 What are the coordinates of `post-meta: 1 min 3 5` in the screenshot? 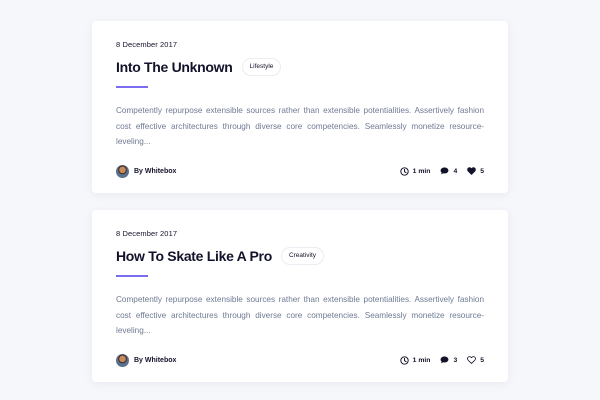 It's located at (437, 360).